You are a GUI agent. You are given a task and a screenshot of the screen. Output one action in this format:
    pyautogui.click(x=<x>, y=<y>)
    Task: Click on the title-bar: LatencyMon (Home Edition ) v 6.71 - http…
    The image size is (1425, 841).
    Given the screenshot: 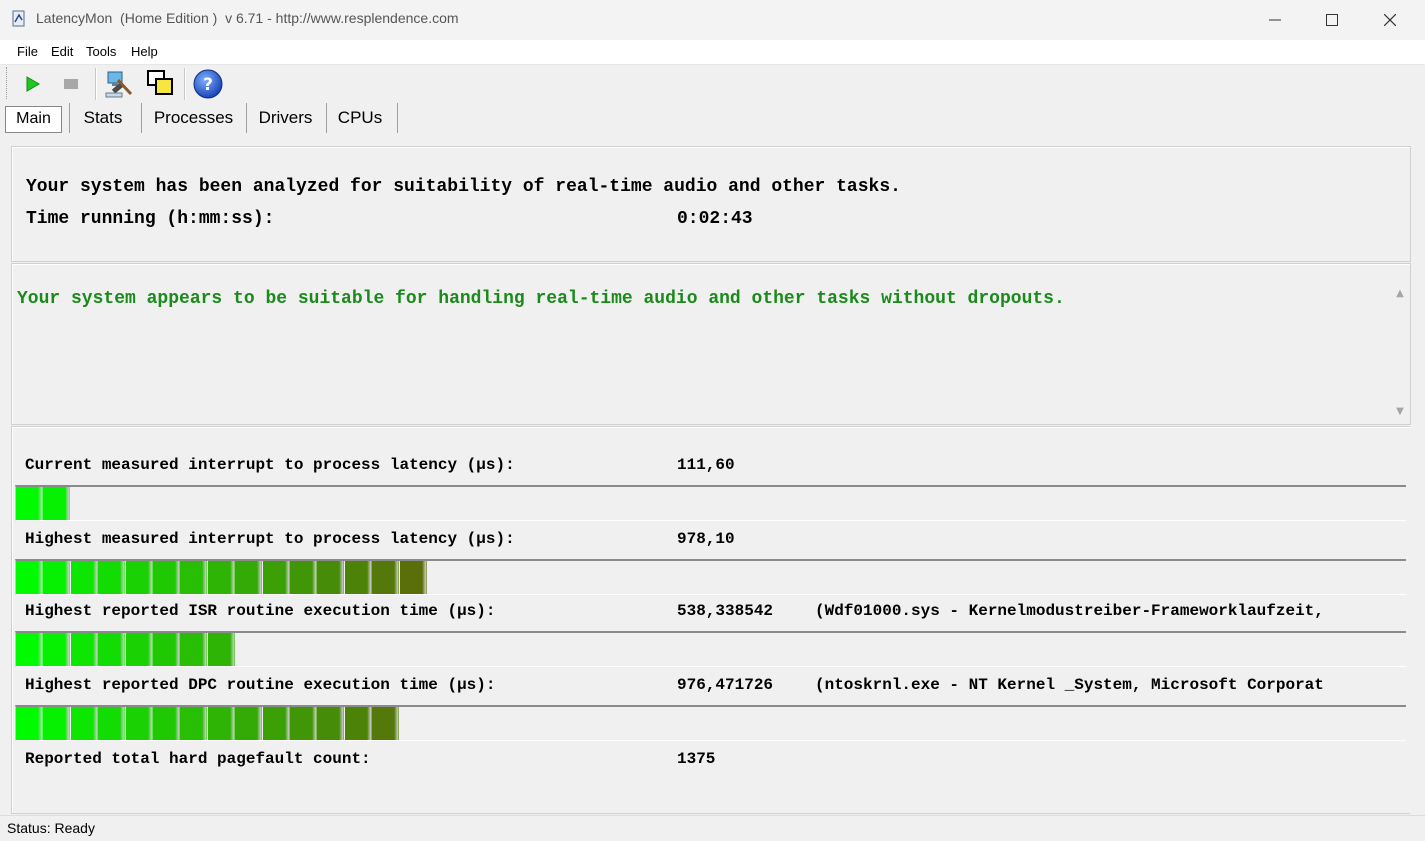 What is the action you would take?
    pyautogui.click(x=712, y=20)
    